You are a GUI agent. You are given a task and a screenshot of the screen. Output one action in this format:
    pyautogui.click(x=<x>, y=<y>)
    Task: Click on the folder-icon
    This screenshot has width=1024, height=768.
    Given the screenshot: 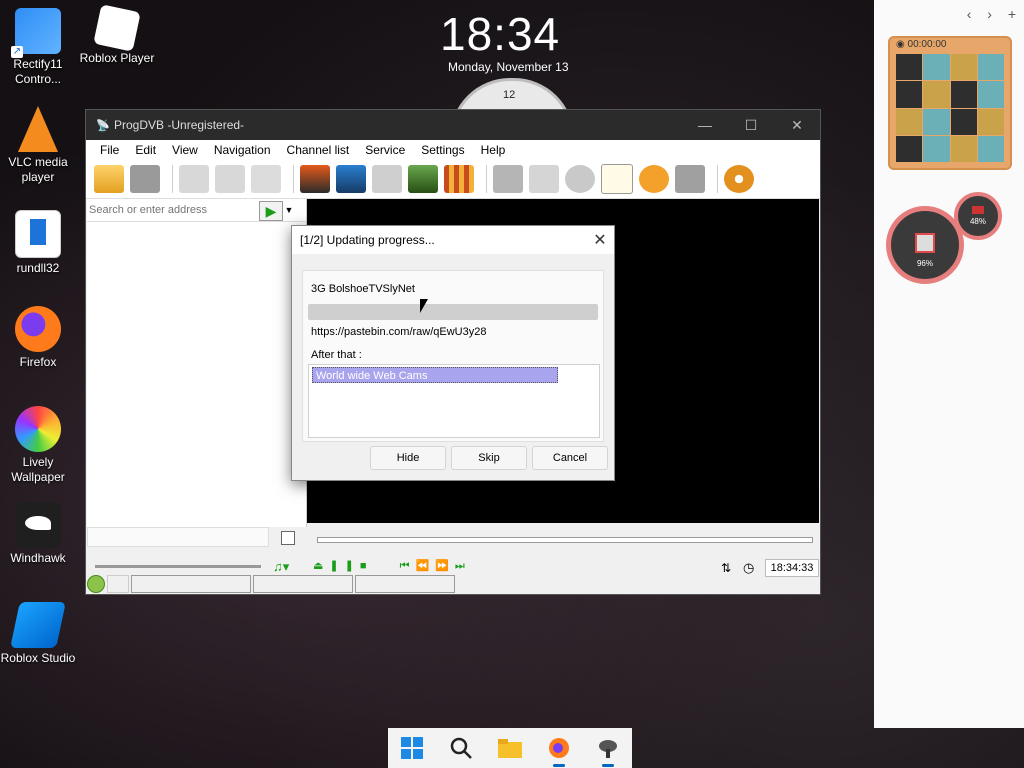 What is the action you would take?
    pyautogui.click(x=509, y=748)
    